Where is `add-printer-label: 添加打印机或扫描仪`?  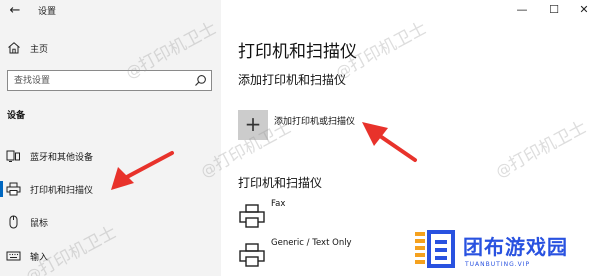 add-printer-label: 添加打印机或扫描仪 is located at coordinates (314, 120).